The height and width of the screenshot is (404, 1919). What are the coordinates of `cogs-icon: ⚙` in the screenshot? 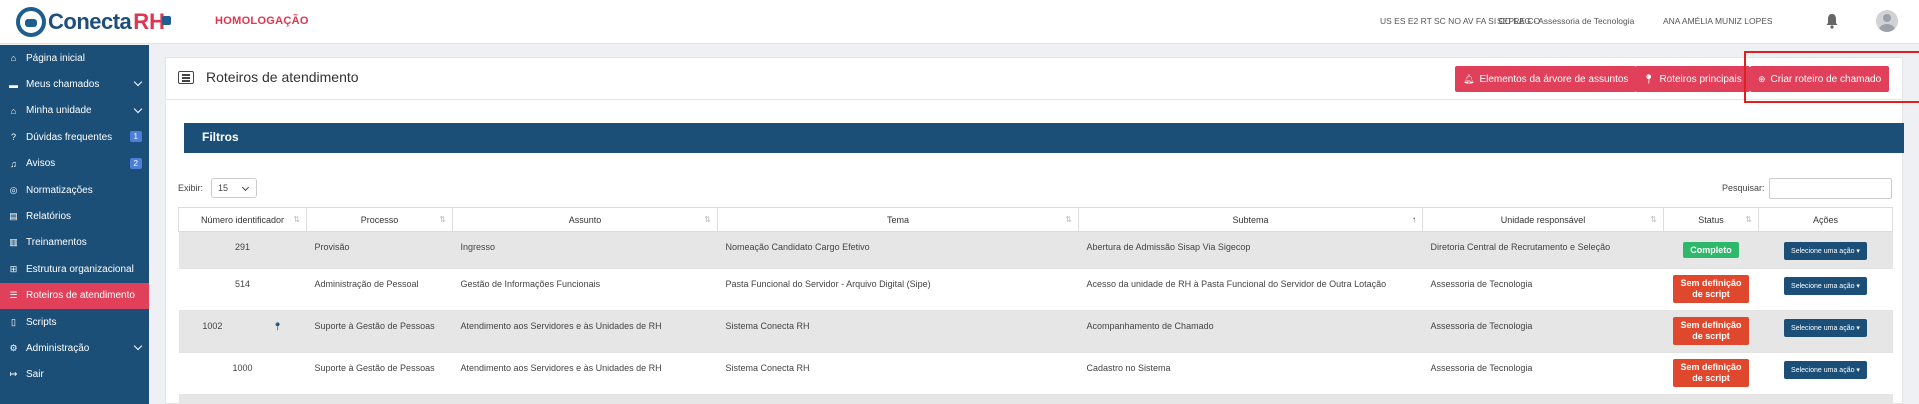 It's located at (13, 347).